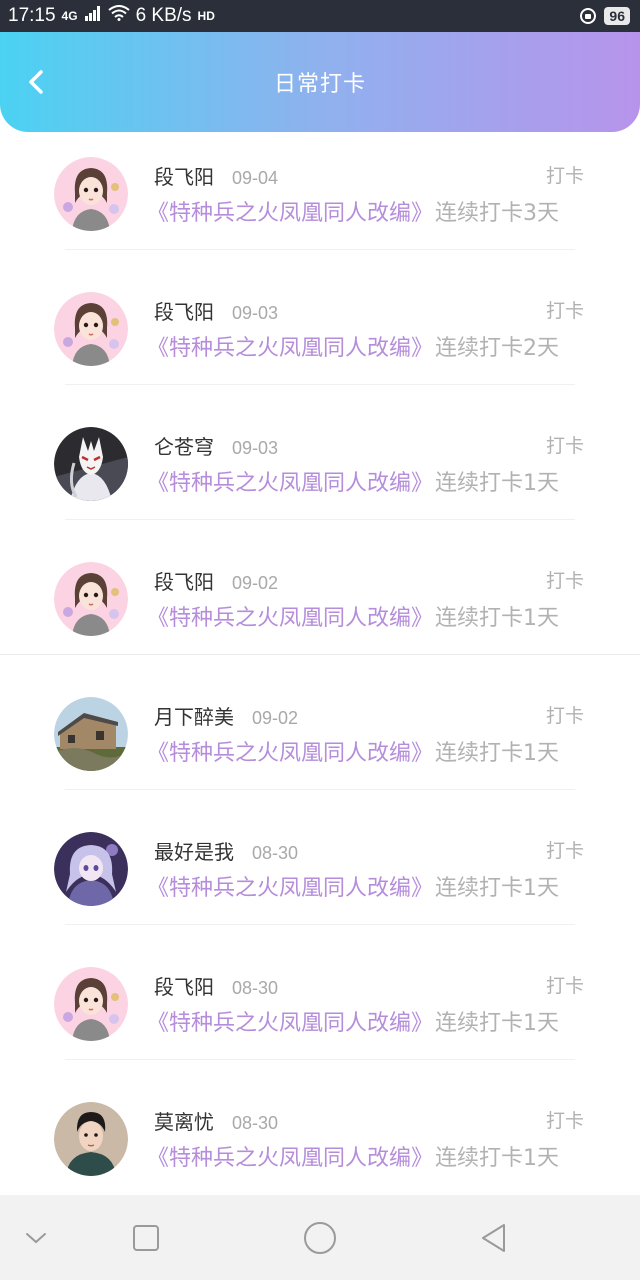 This screenshot has height=1280, width=640. What do you see at coordinates (255, 583) in the screenshot?
I see `checkin-date: 09-02` at bounding box center [255, 583].